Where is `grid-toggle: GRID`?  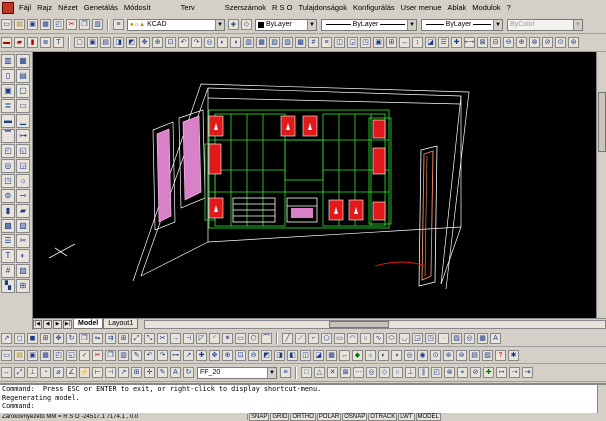
grid-toggle: GRID is located at coordinates (280, 417).